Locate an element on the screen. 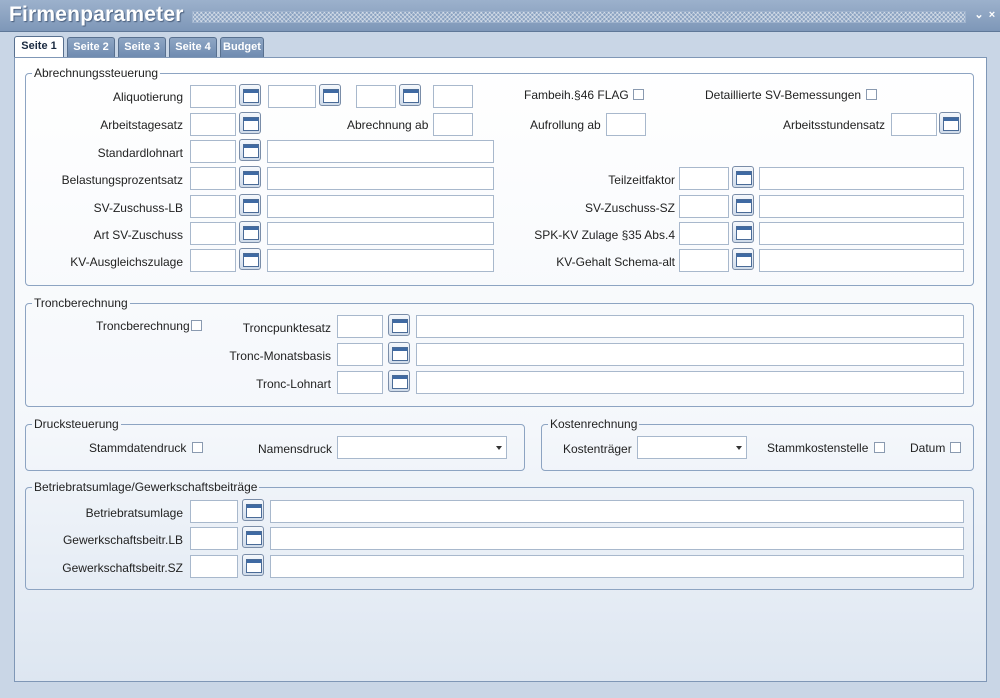  druck-legend: Drucksteuerung is located at coordinates (76, 424).